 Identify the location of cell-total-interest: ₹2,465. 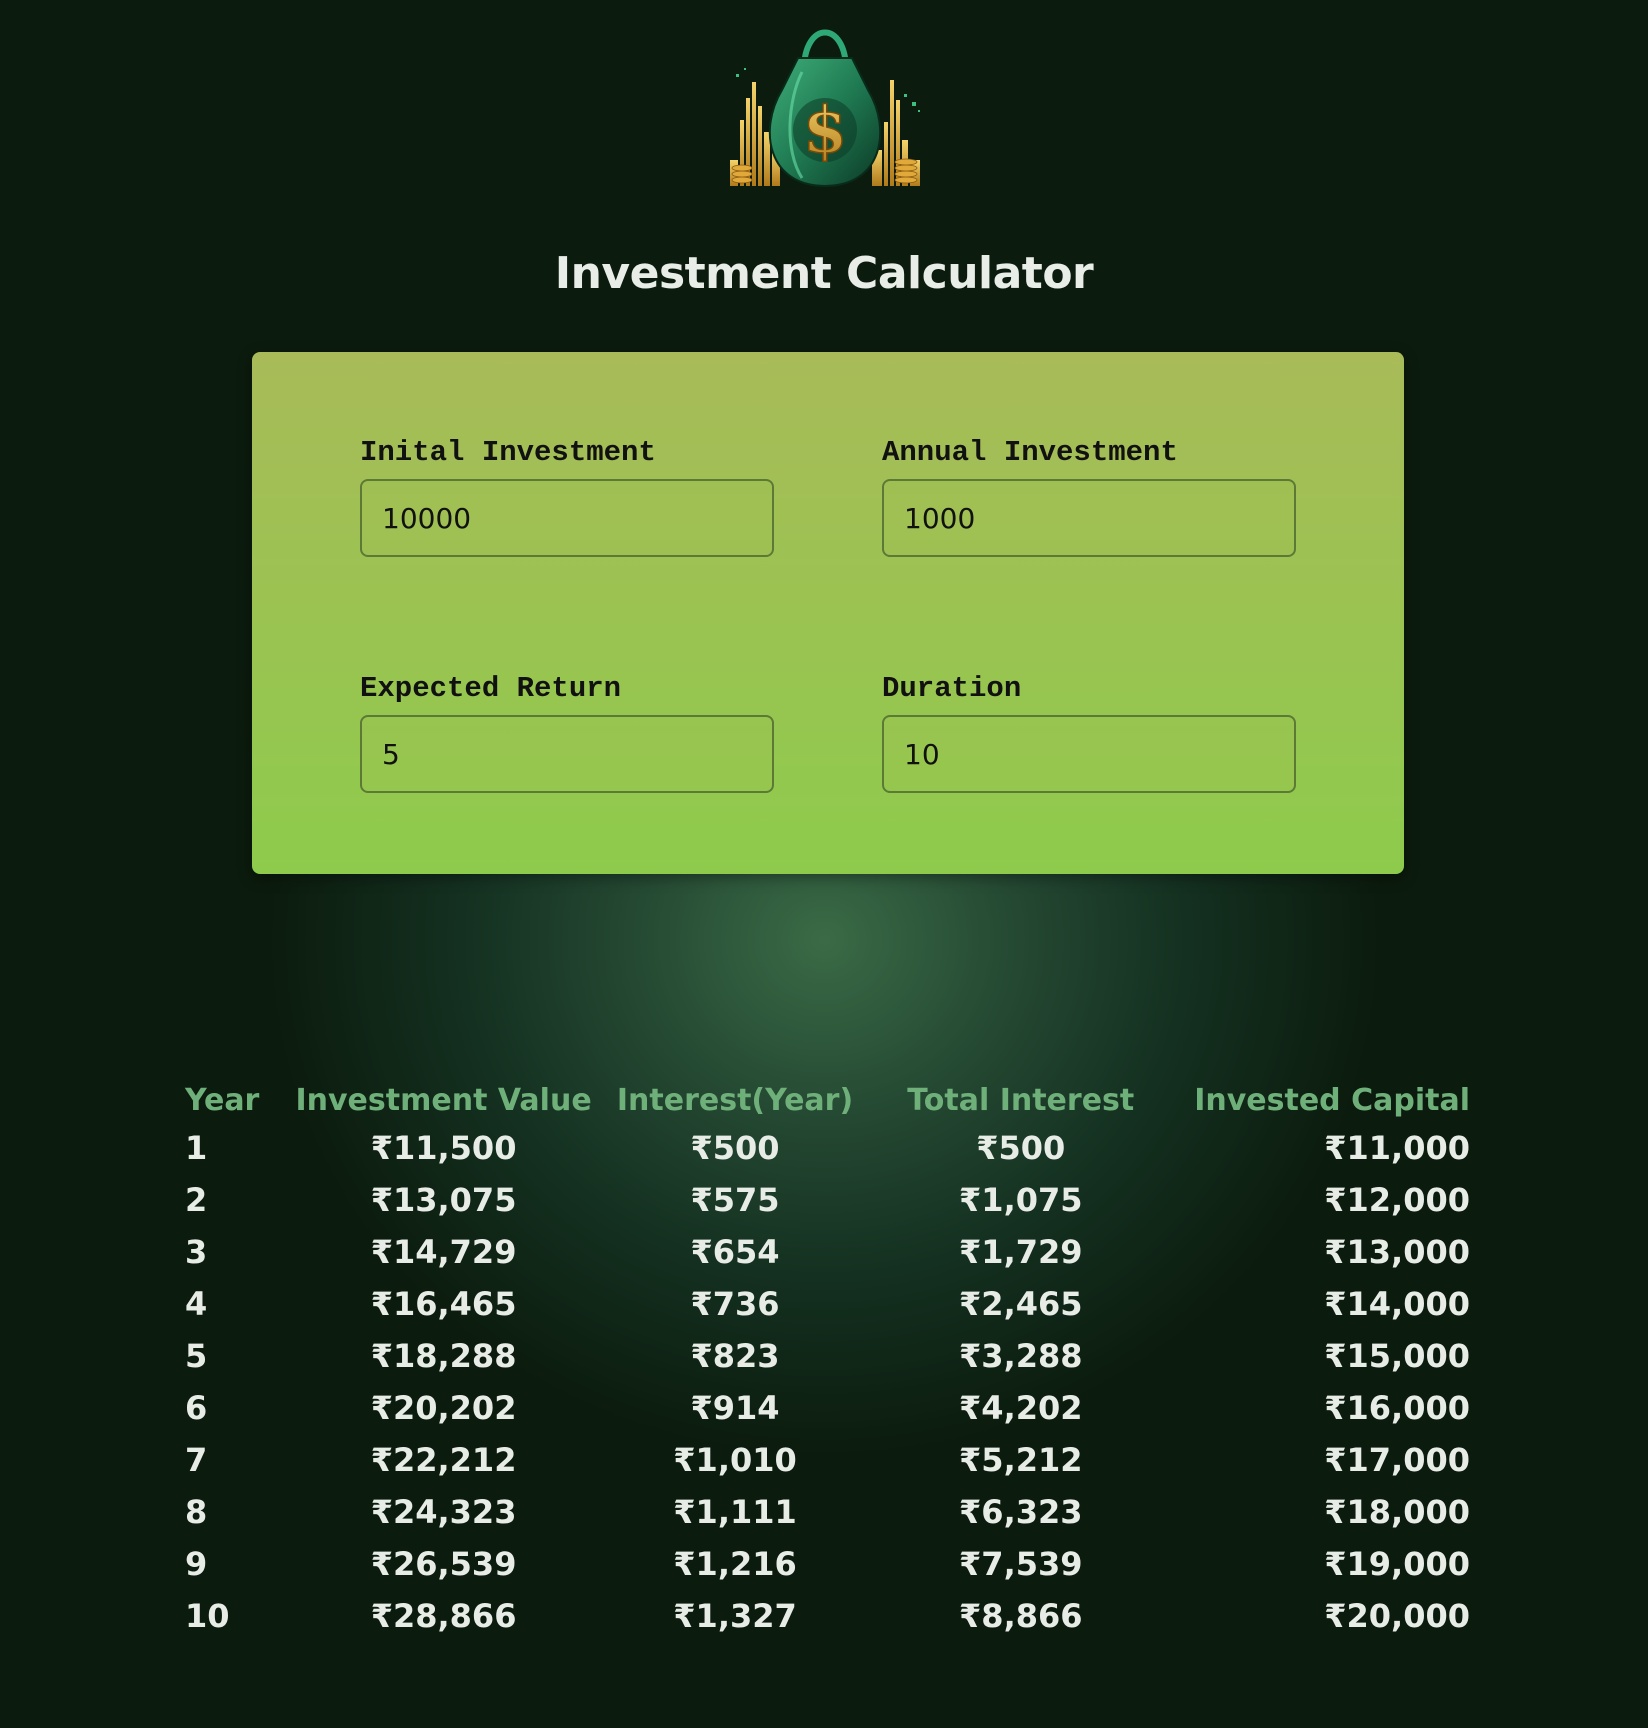
(1021, 1304).